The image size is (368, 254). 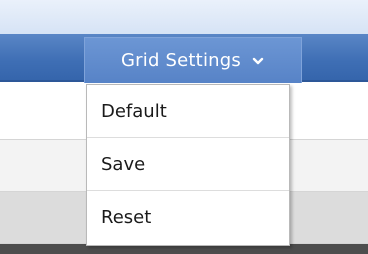 What do you see at coordinates (184, 17) in the screenshot?
I see `top-band` at bounding box center [184, 17].